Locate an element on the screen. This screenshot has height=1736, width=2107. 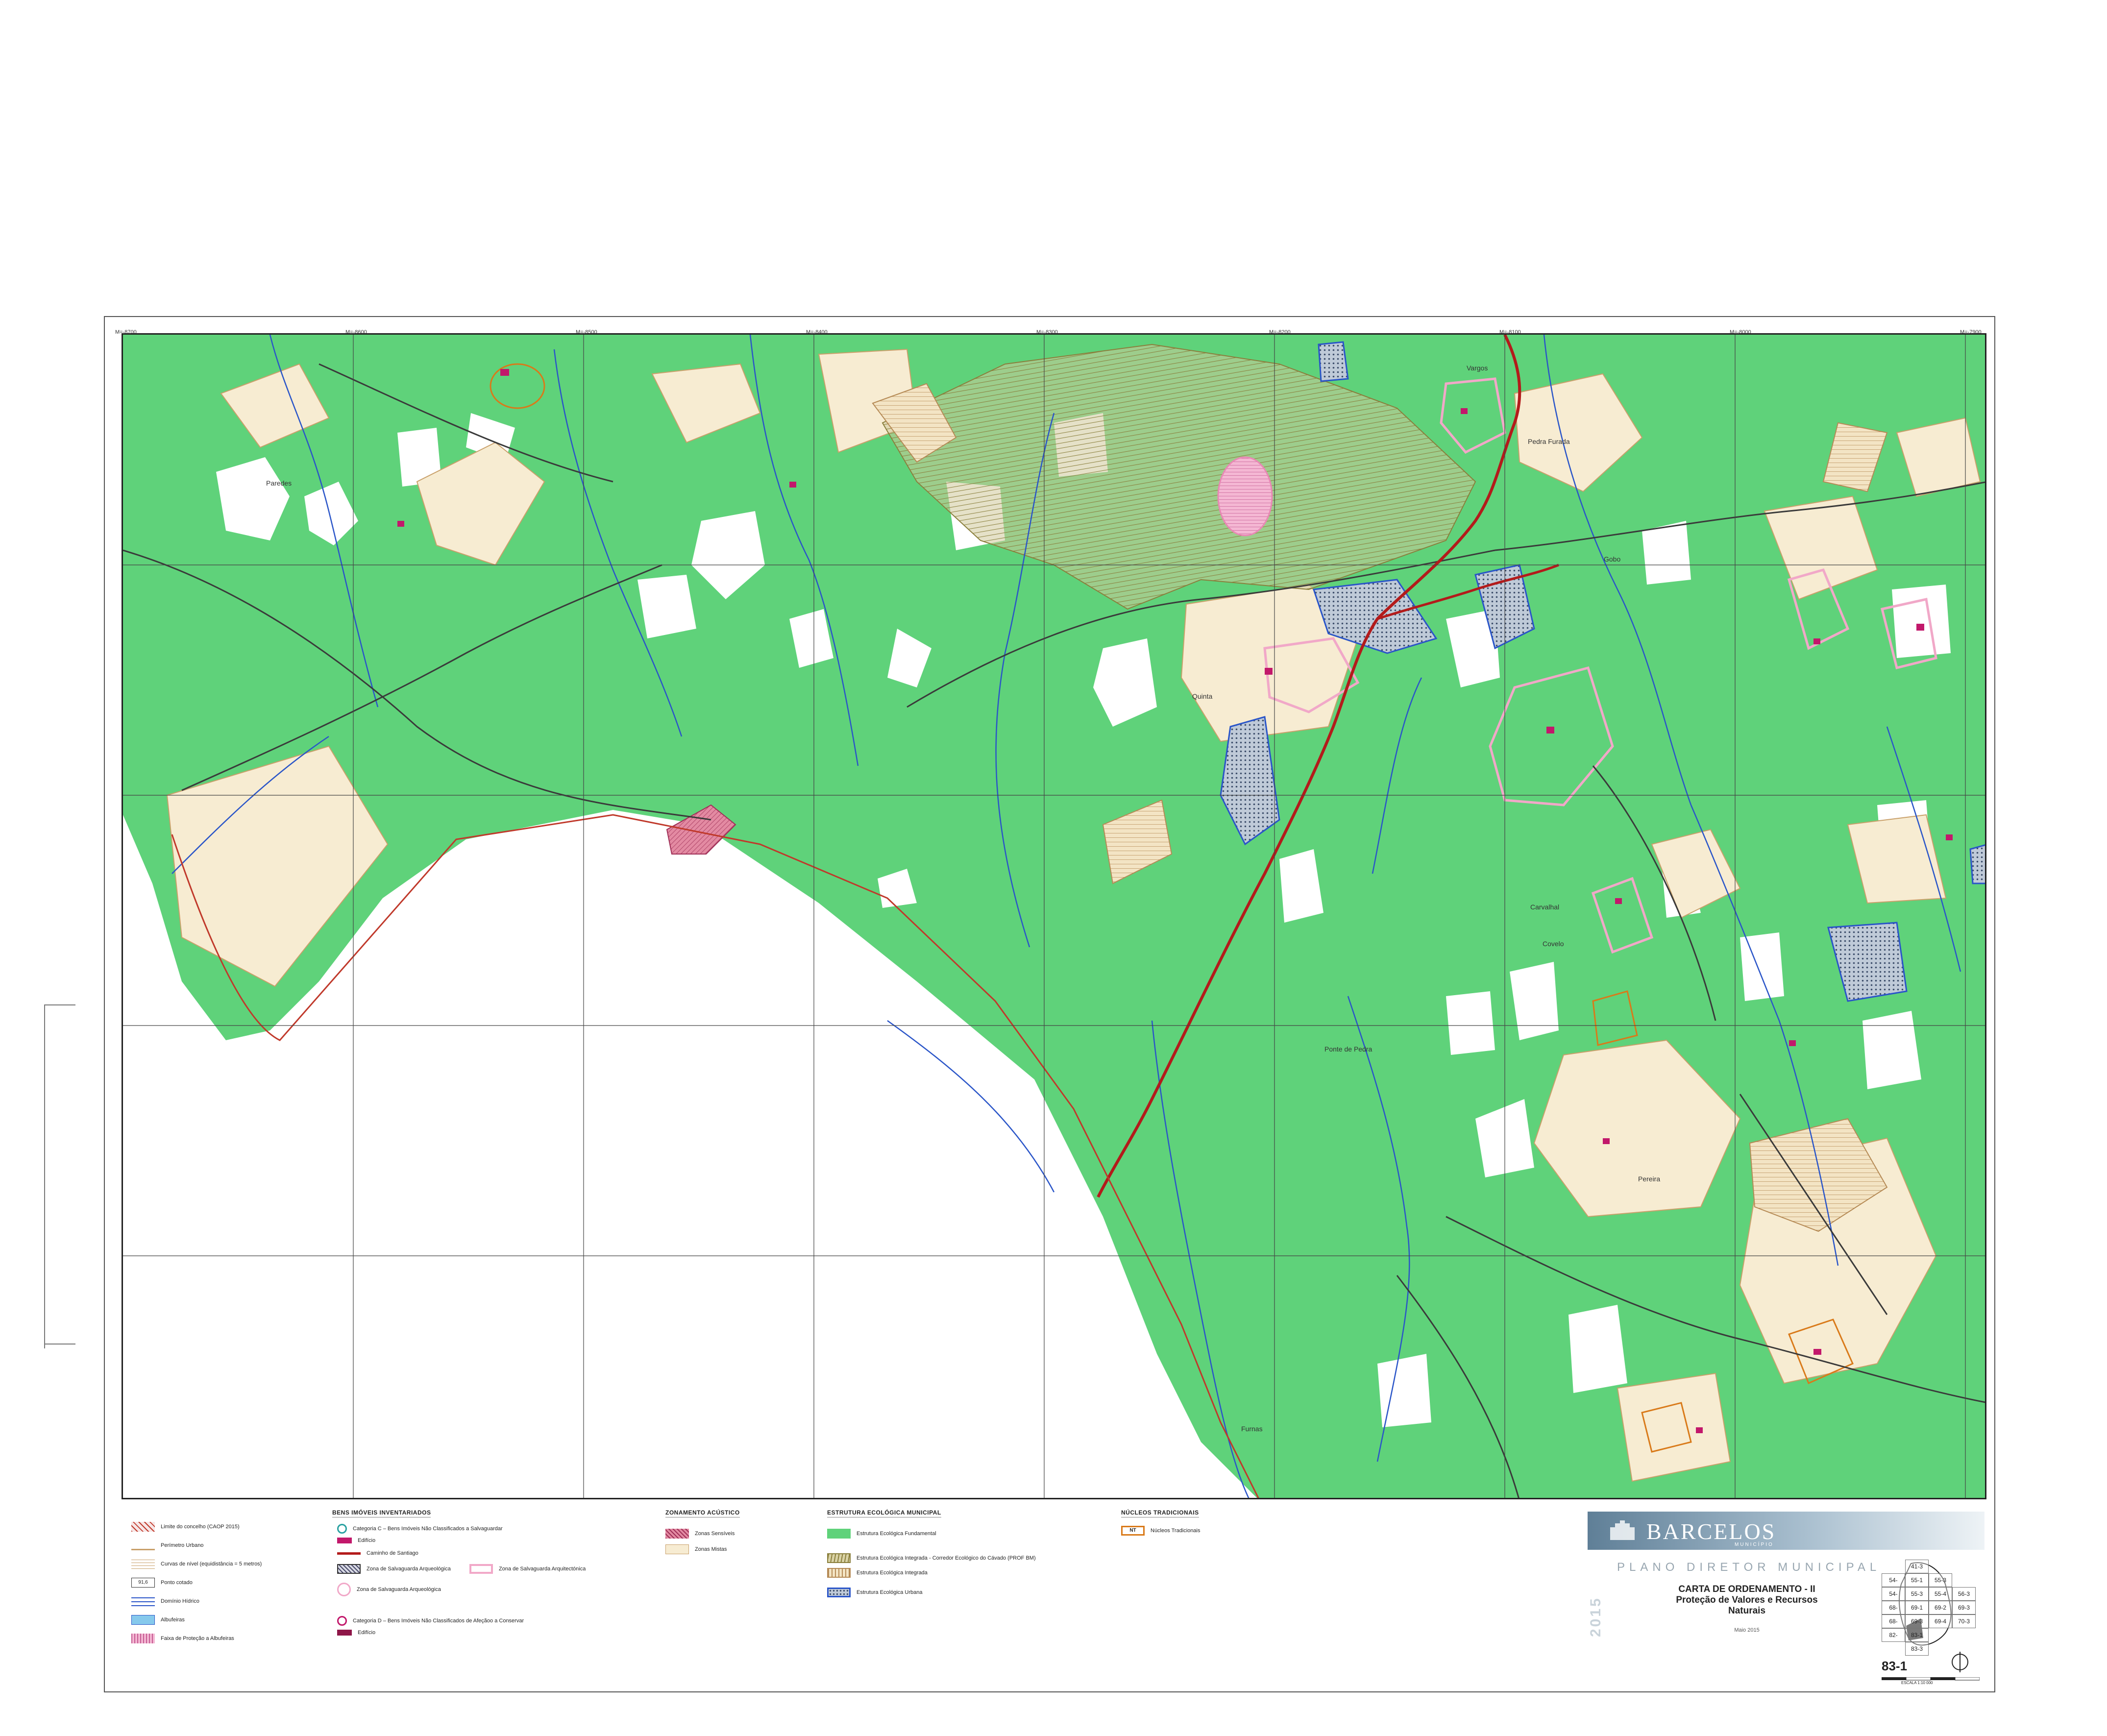
legend-label: Perímetro Urbano is located at coordinates (182, 1545).